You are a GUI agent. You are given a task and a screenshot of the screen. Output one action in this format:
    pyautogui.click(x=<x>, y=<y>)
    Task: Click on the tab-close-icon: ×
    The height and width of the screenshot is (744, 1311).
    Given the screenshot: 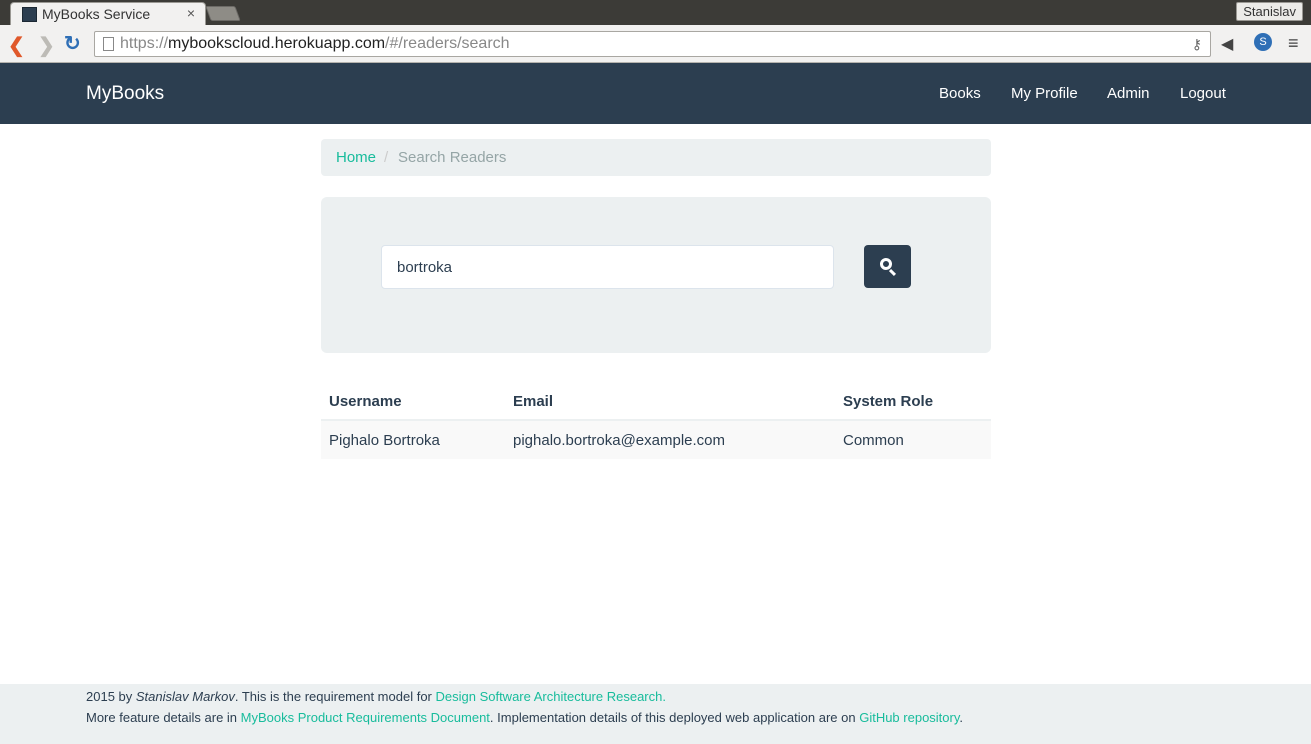 What is the action you would take?
    pyautogui.click(x=191, y=13)
    